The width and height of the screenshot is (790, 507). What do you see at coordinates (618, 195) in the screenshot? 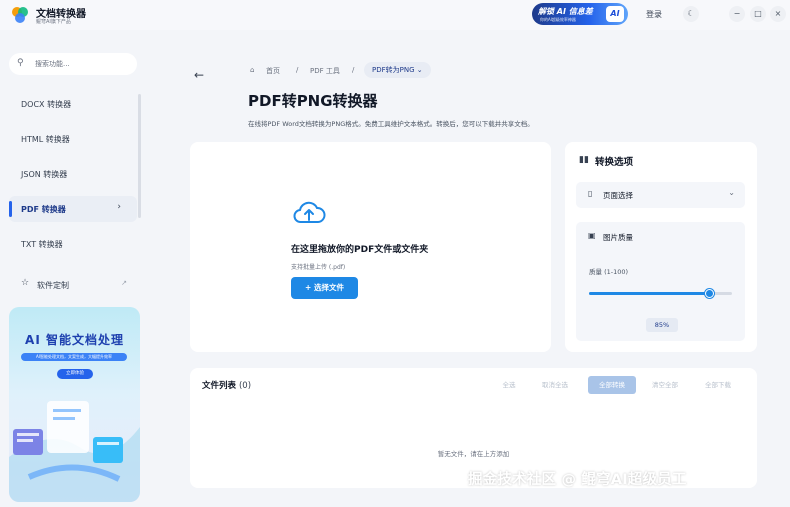
I see `page-select-label: 页面选择` at bounding box center [618, 195].